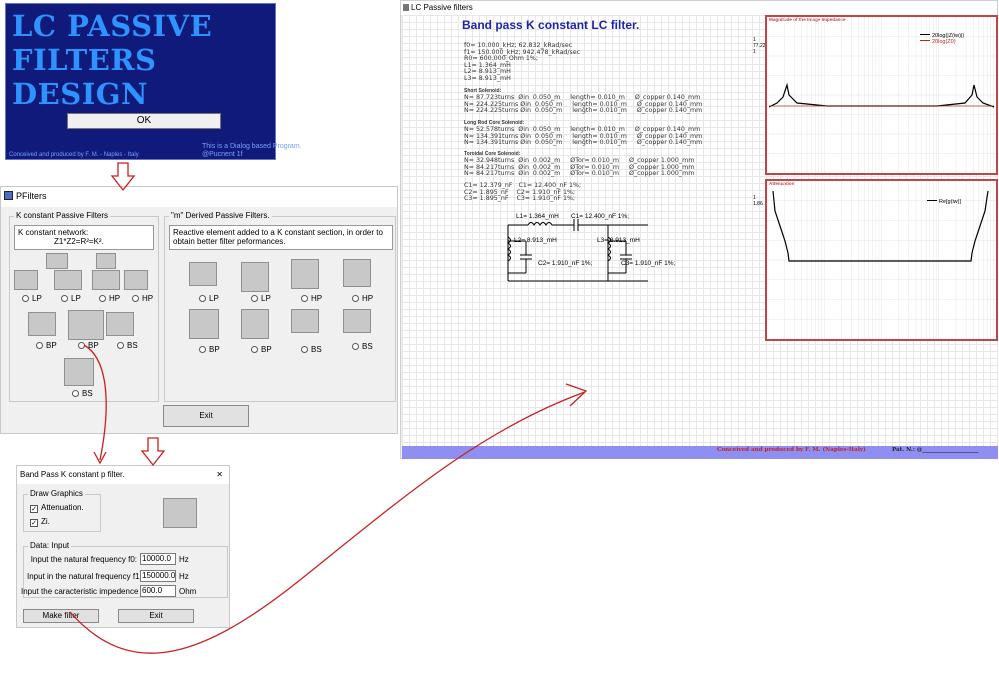 The image size is (999, 684). I want to click on schematic-l2-label: L2= 8.913_mH, so click(535, 240).